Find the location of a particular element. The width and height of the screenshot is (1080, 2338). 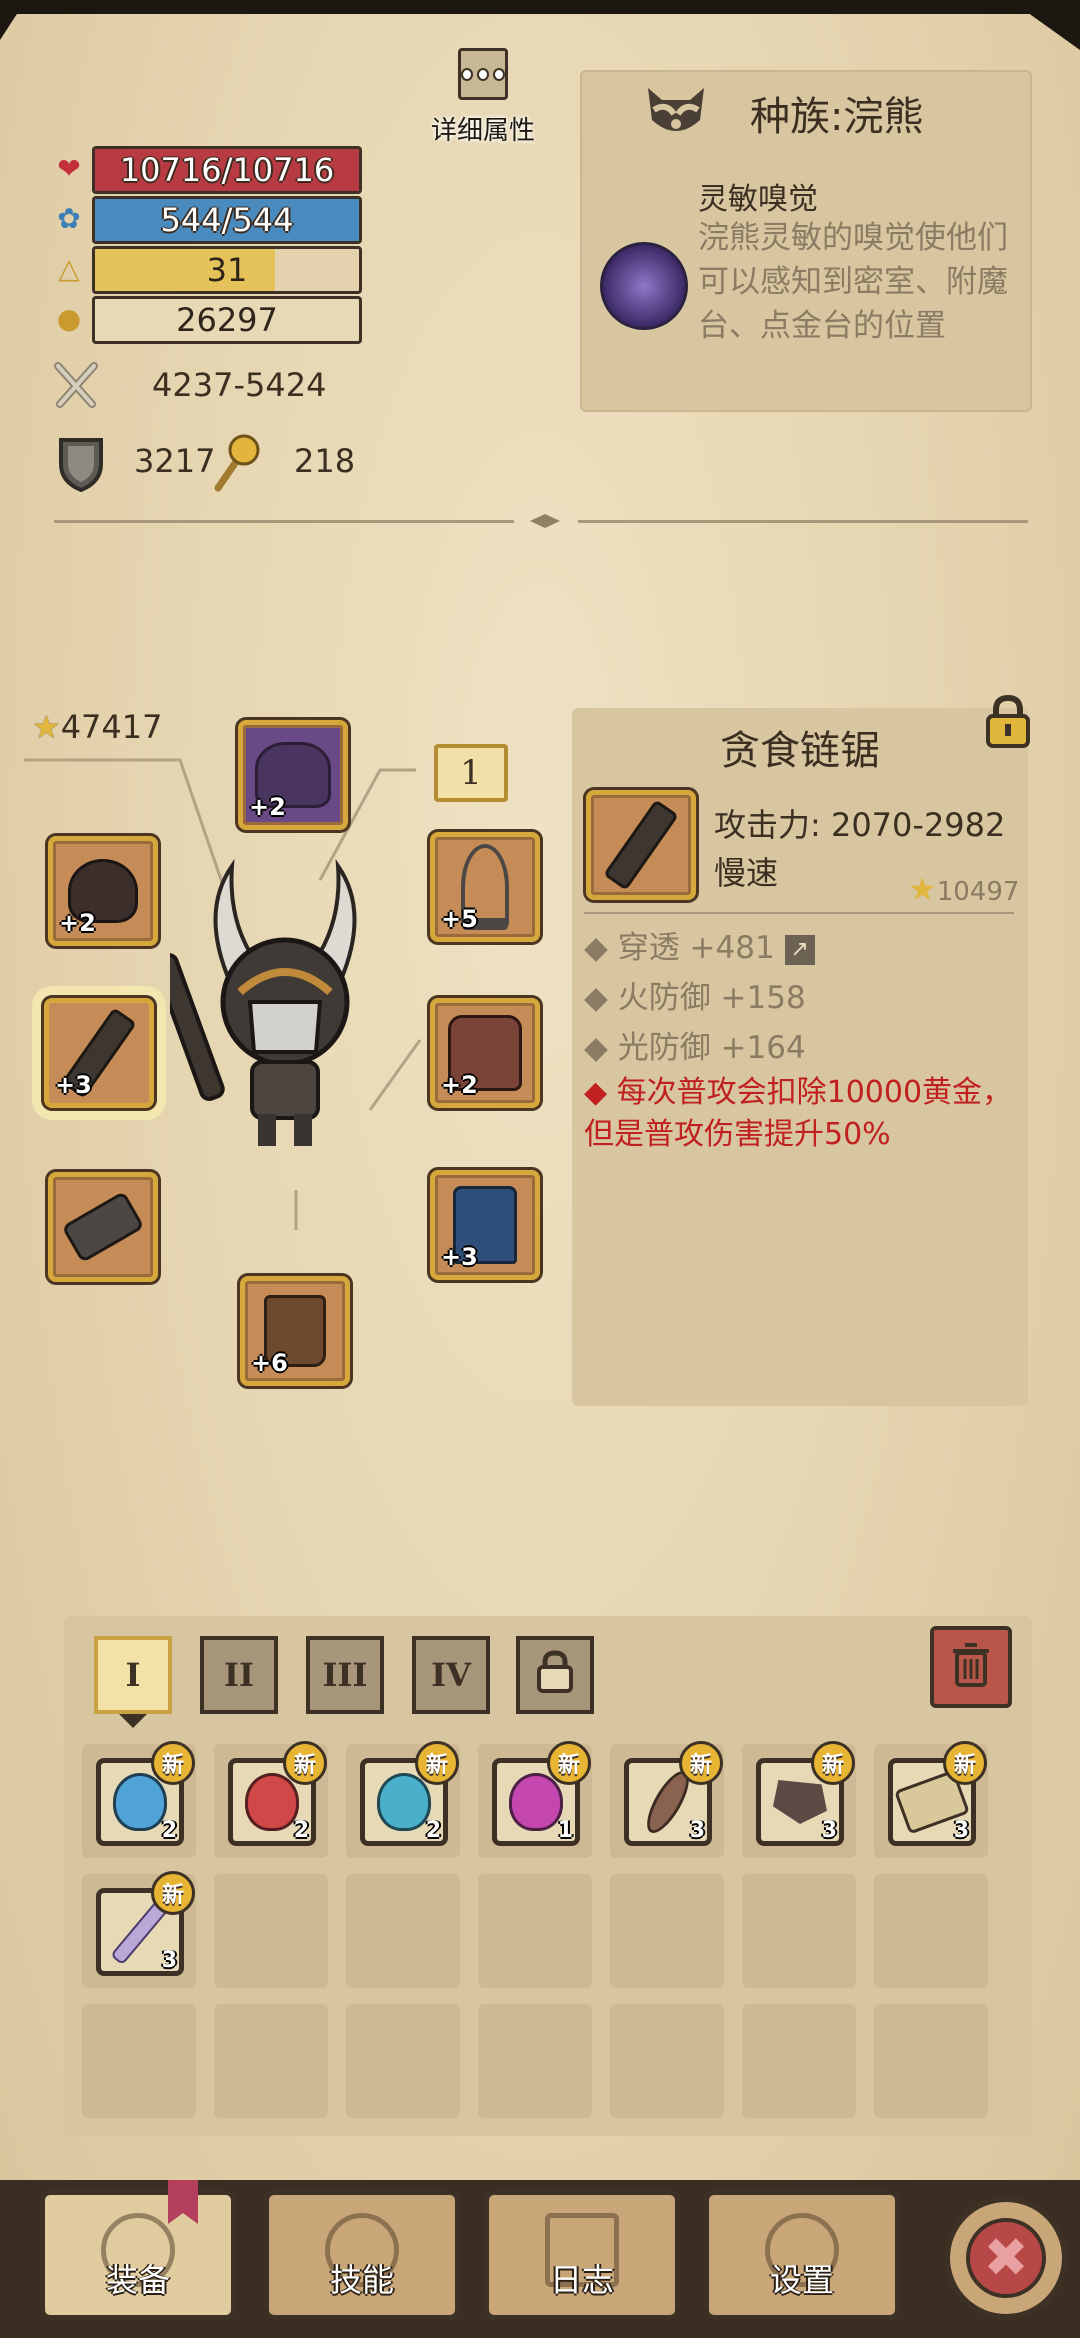

blue-potion-icon is located at coordinates (140, 1802).